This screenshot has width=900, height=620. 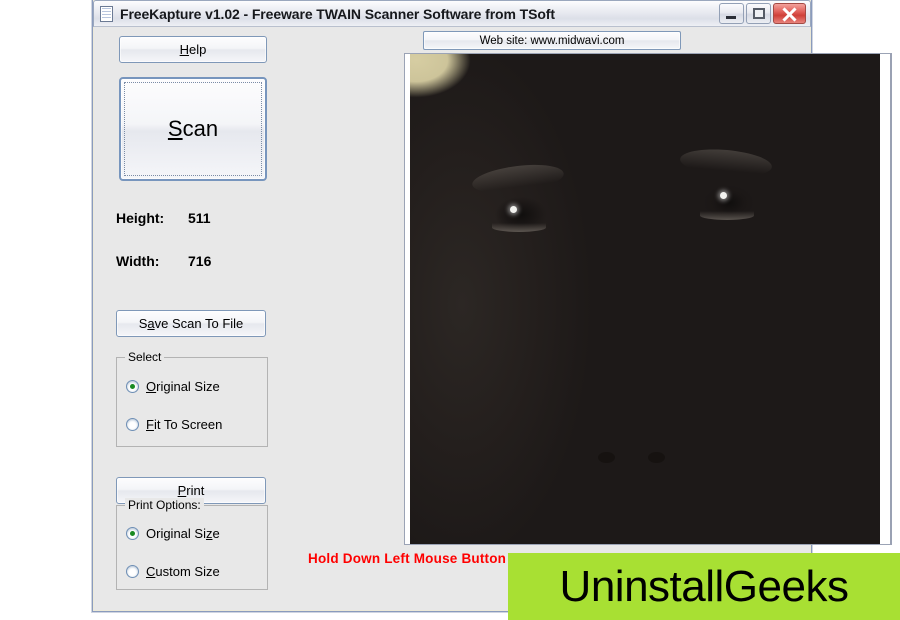 I want to click on save-button-label-pre: S, so click(x=143, y=323).